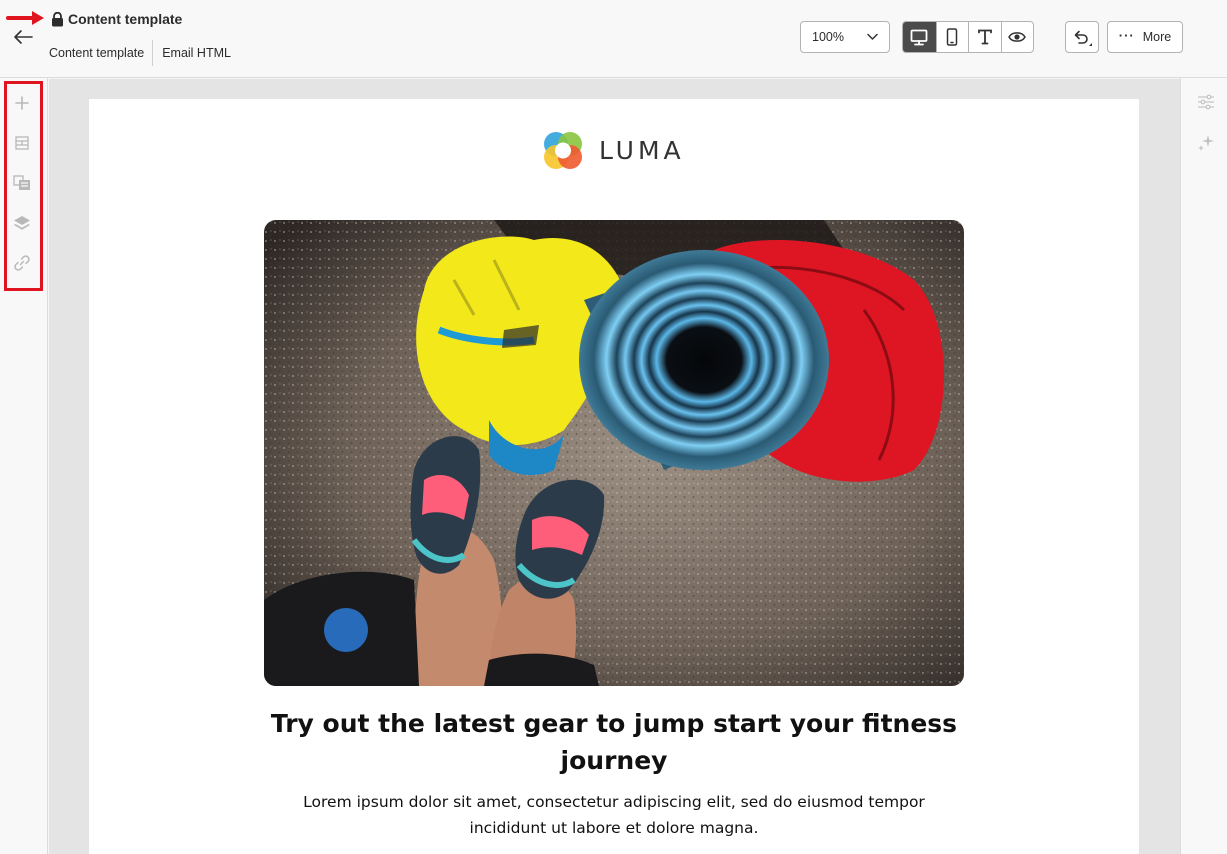 The height and width of the screenshot is (854, 1227). I want to click on mobile-icon, so click(952, 37).